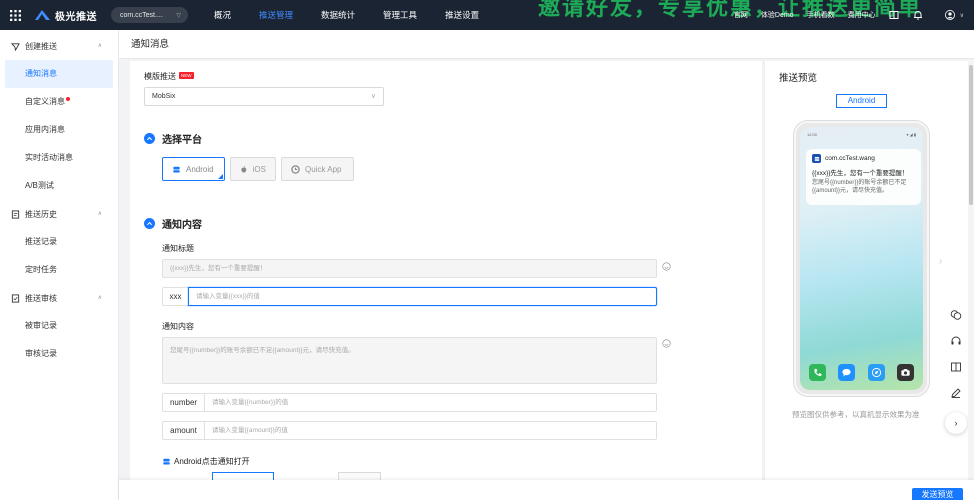  I want to click on number-variable-input: 请输入变量{{number}}的值, so click(430, 402).